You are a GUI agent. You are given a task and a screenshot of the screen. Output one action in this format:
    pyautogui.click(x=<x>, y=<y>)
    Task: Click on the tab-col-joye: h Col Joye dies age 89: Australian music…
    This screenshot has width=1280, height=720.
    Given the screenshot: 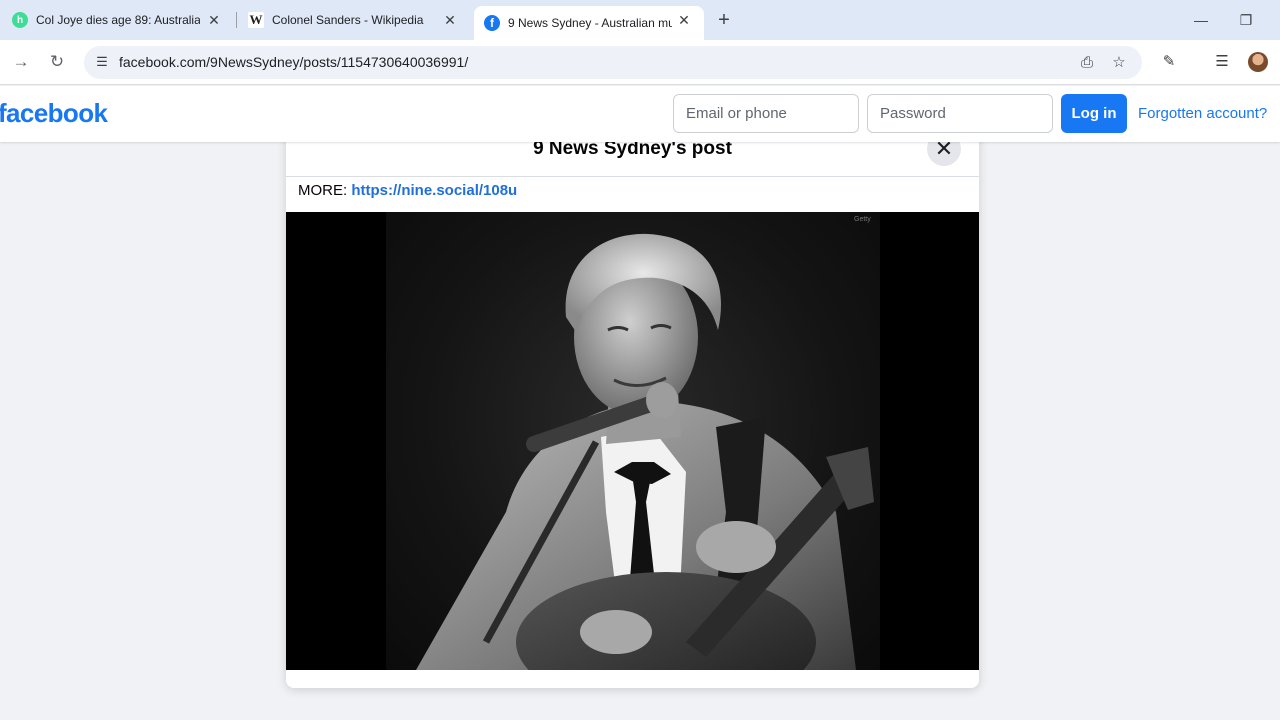 What is the action you would take?
    pyautogui.click(x=118, y=20)
    